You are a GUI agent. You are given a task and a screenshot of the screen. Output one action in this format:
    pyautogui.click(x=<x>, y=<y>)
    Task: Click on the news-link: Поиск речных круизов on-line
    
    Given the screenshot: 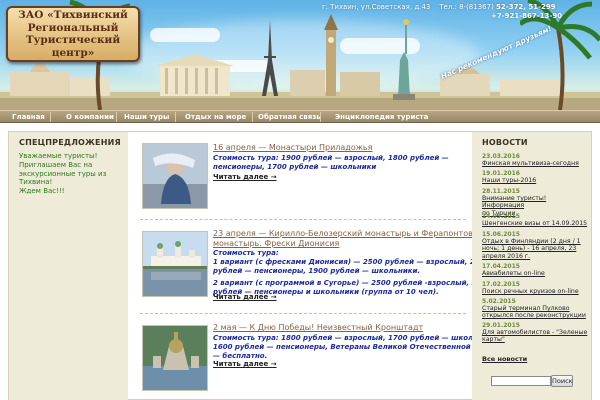 What is the action you would take?
    pyautogui.click(x=536, y=291)
    